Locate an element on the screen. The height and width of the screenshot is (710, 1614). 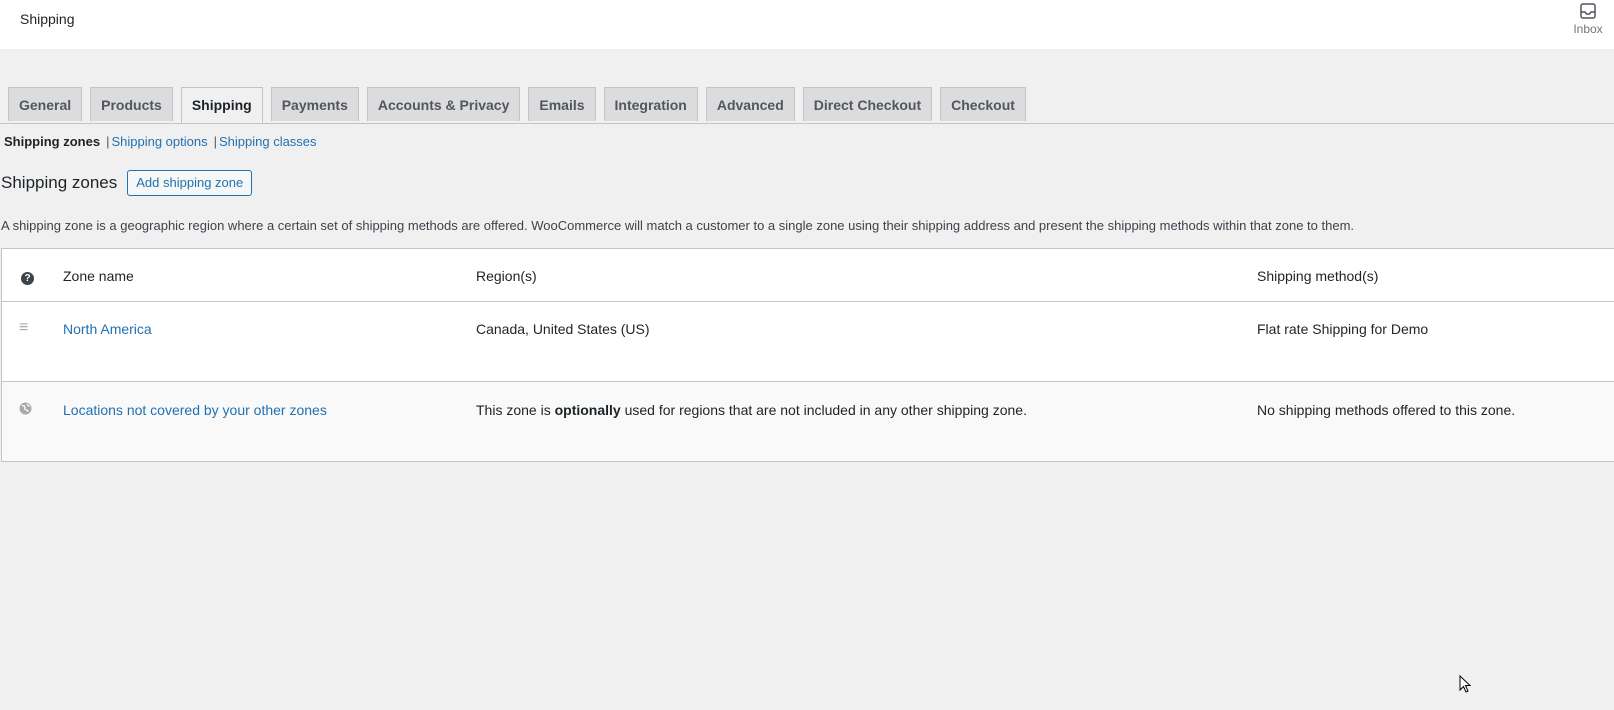
tab-direct-checkout: Direct Checkout is located at coordinates (867, 104).